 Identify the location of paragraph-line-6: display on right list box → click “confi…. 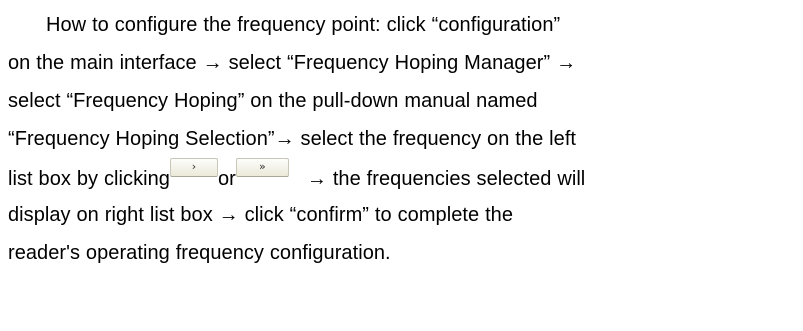
(401, 215).